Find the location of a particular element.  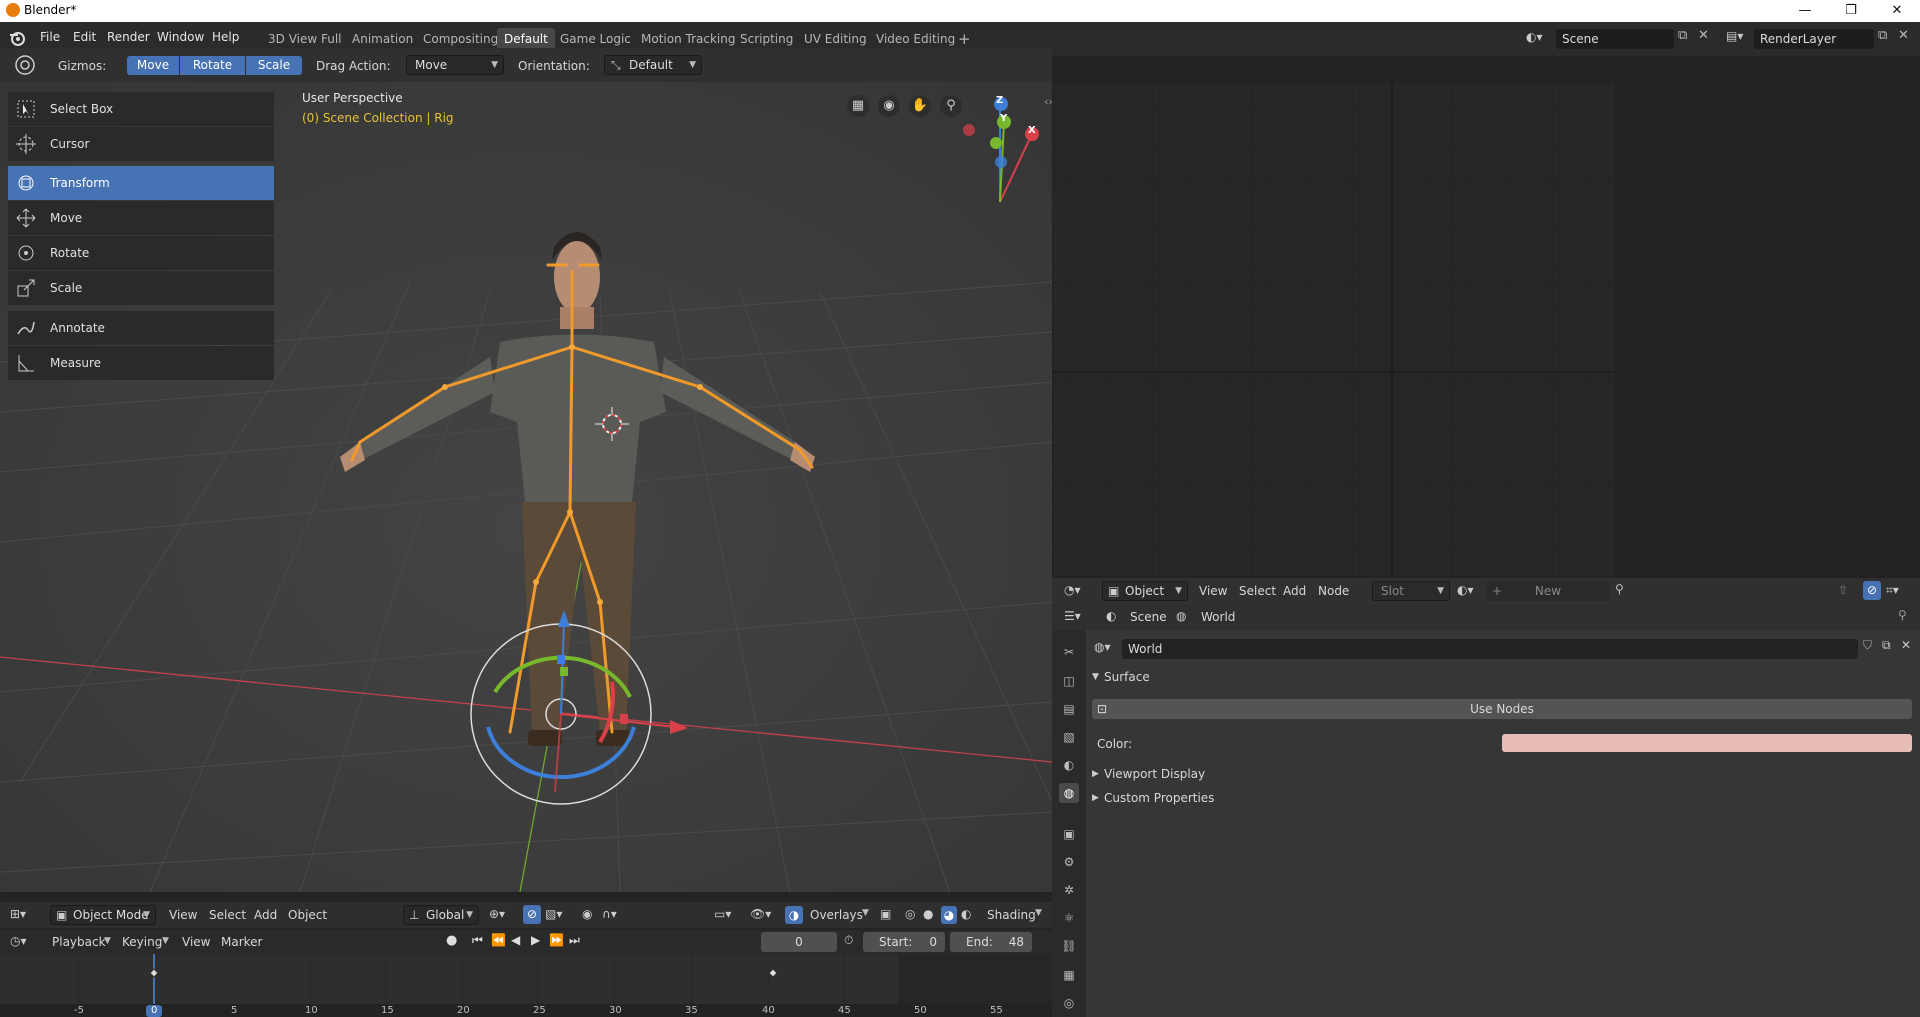

next-keyframe-icon: ⏩ is located at coordinates (556, 940).